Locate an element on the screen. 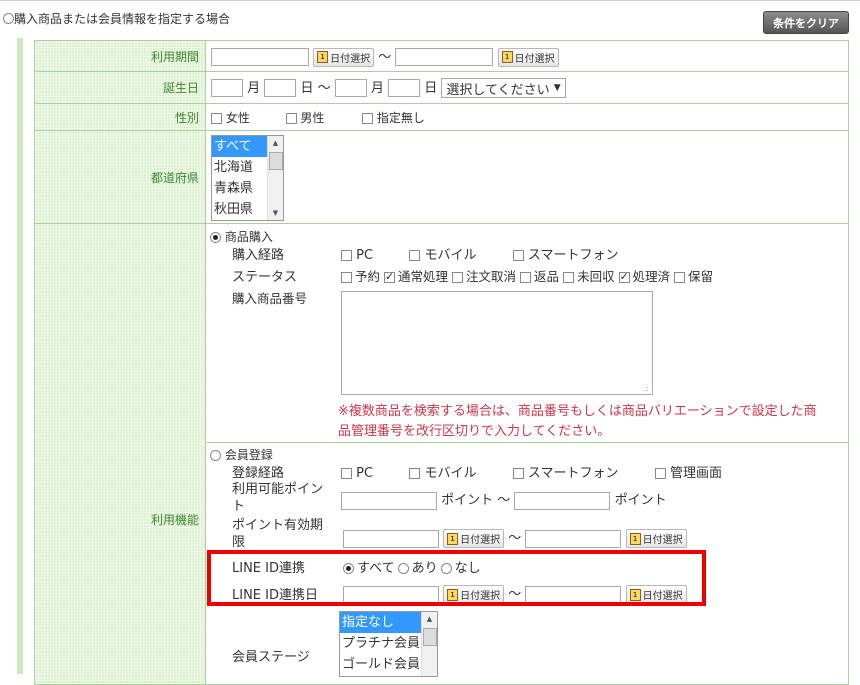 The image size is (860, 685). member-route-mobile-checkbox is located at coordinates (415, 473).